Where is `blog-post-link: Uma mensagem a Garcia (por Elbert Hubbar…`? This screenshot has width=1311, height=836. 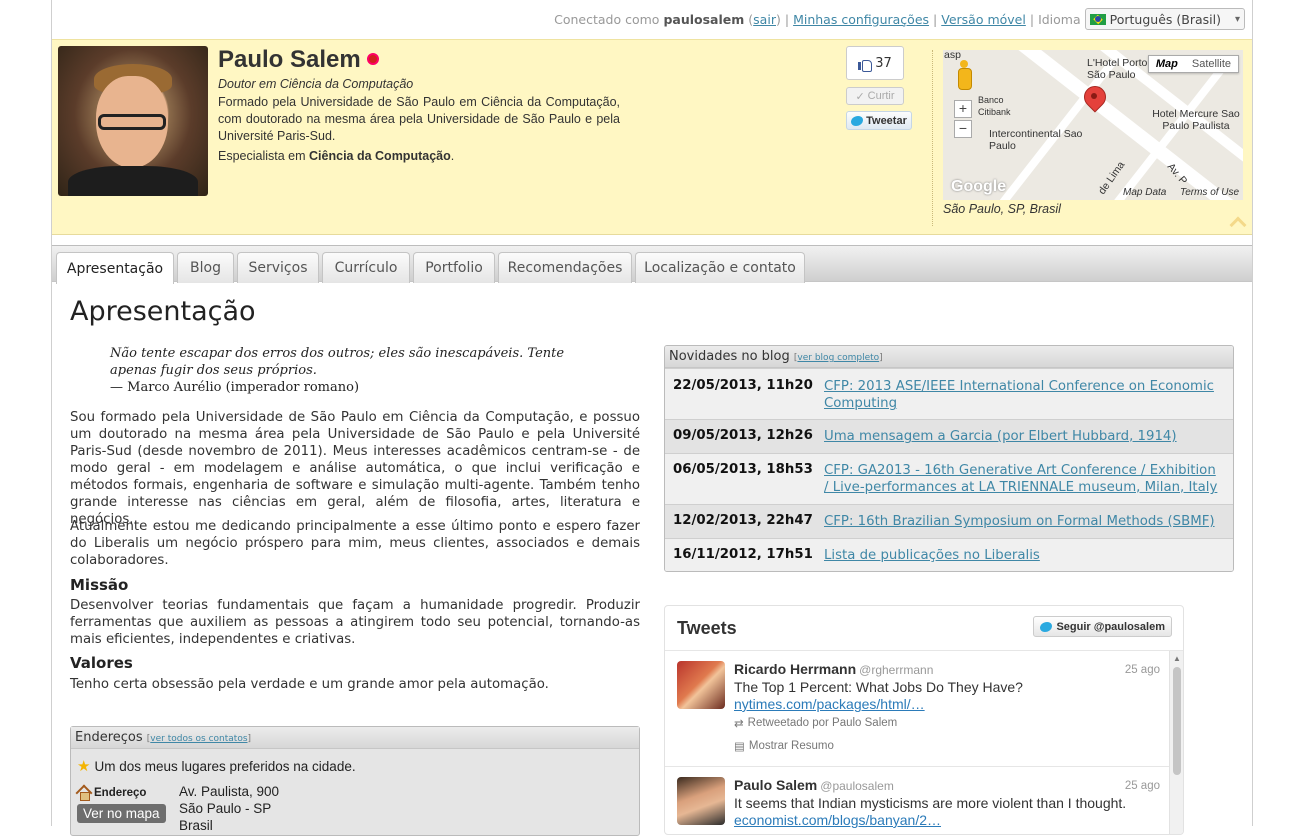 blog-post-link: Uma mensagem a Garcia (por Elbert Hubbar… is located at coordinates (1024, 436).